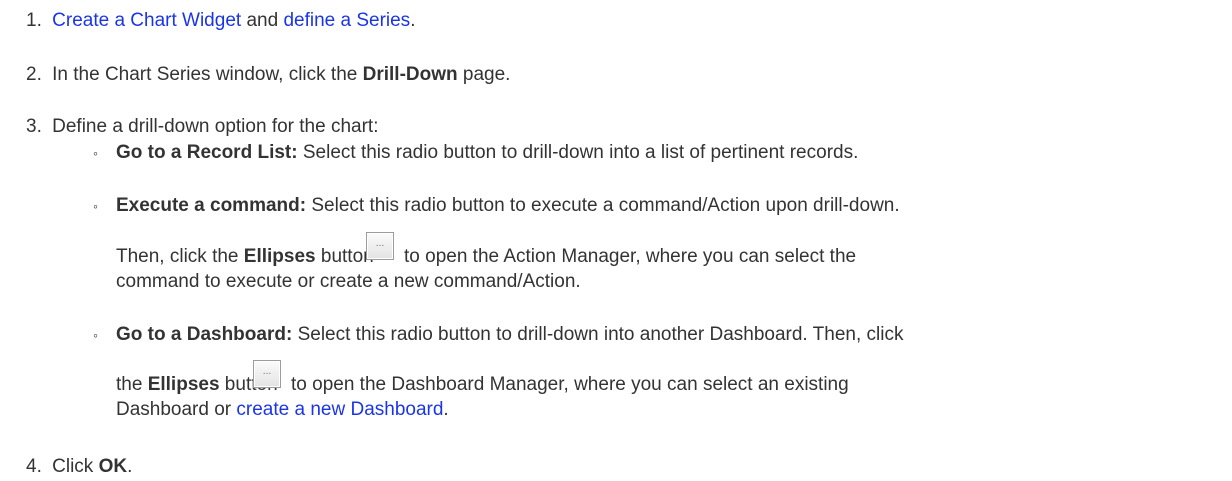  Describe the element at coordinates (484, 74) in the screenshot. I see `step-2-end: page.` at that location.